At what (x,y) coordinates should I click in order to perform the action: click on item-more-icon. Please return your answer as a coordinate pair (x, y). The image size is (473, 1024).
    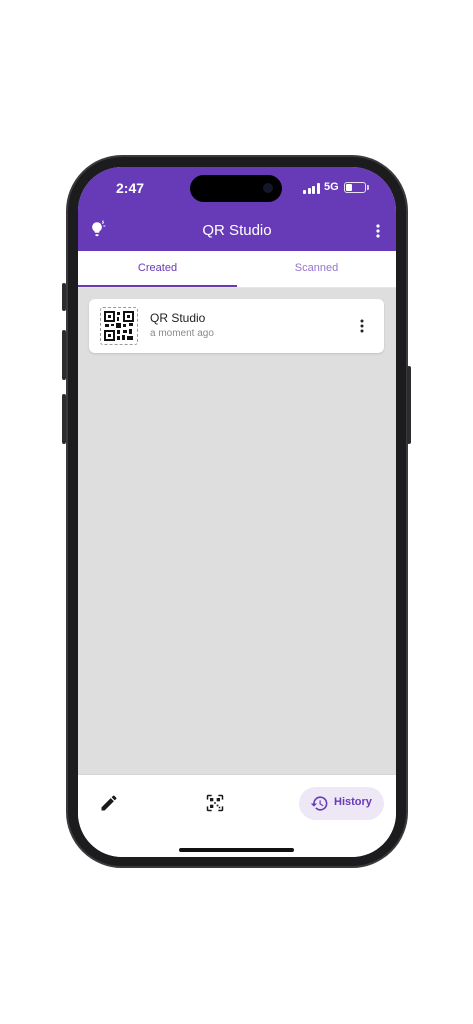
    Looking at the image, I should click on (362, 326).